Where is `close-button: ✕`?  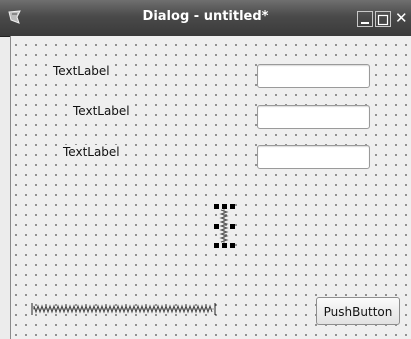 close-button: ✕ is located at coordinates (403, 19).